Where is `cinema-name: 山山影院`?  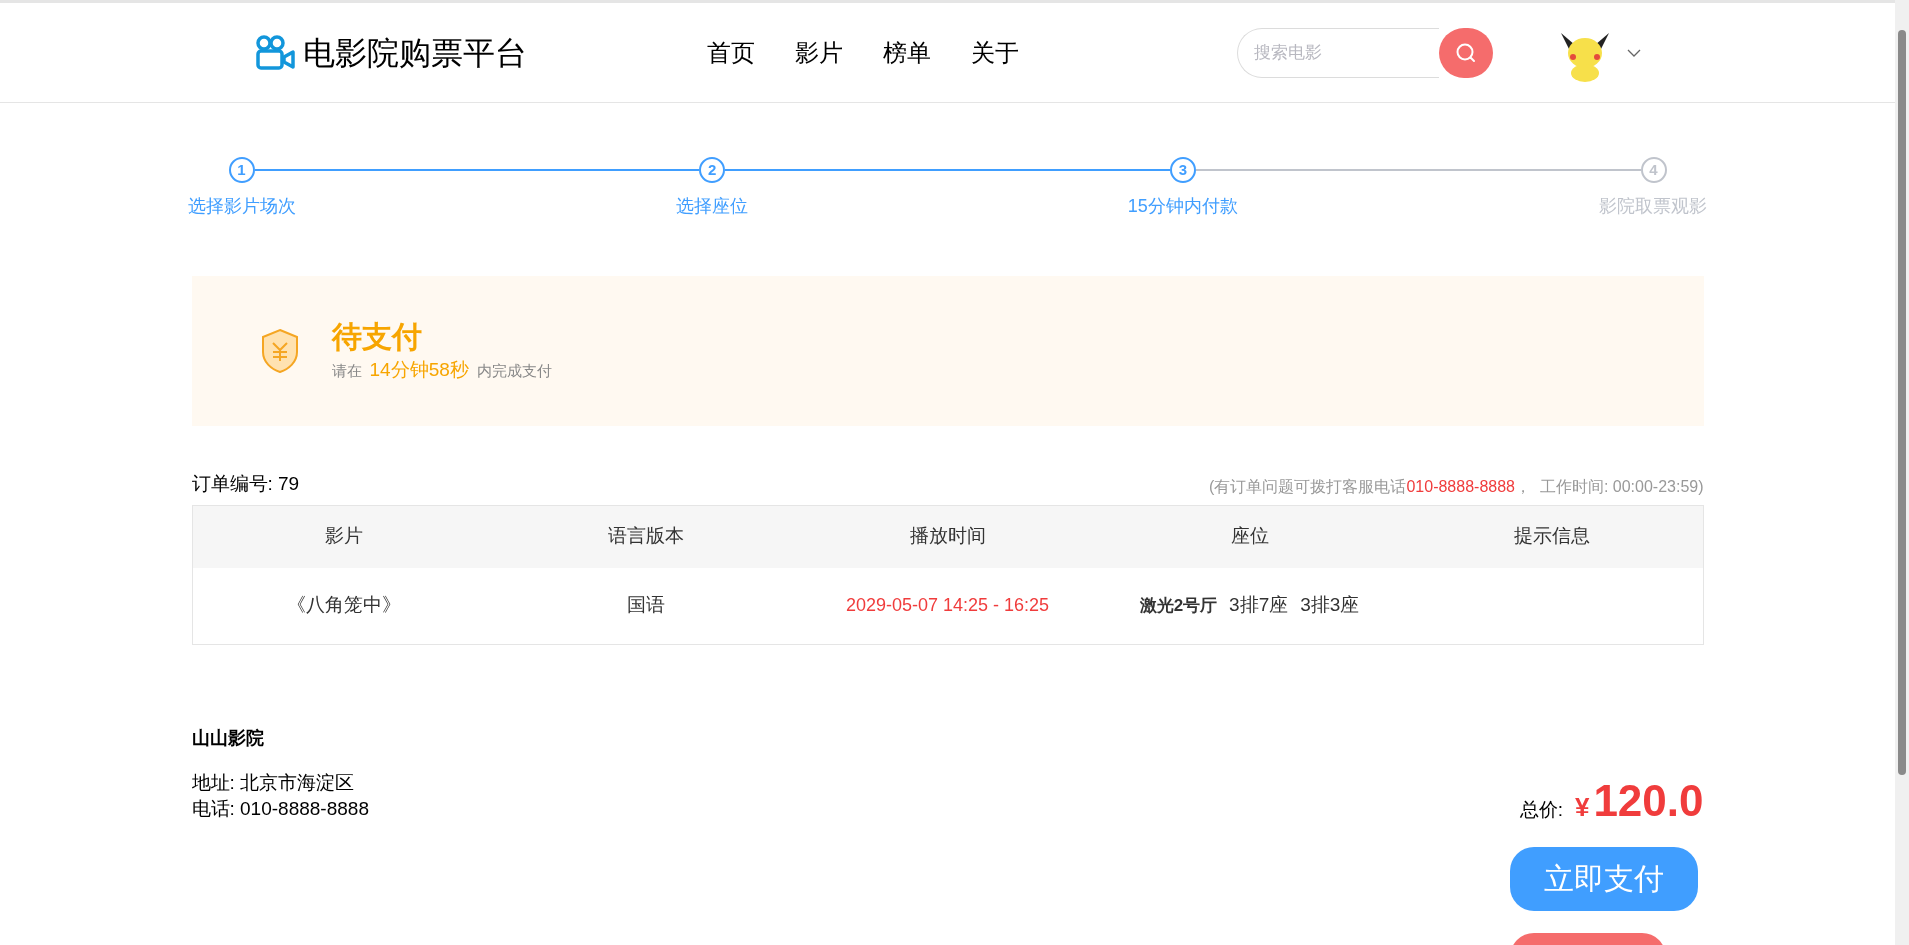 cinema-name: 山山影院 is located at coordinates (228, 738).